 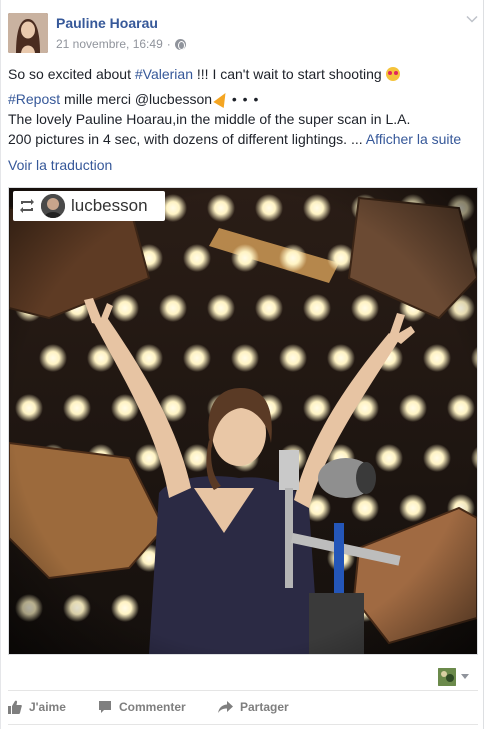 I want to click on share-arrow-icon, so click(x=225, y=707).